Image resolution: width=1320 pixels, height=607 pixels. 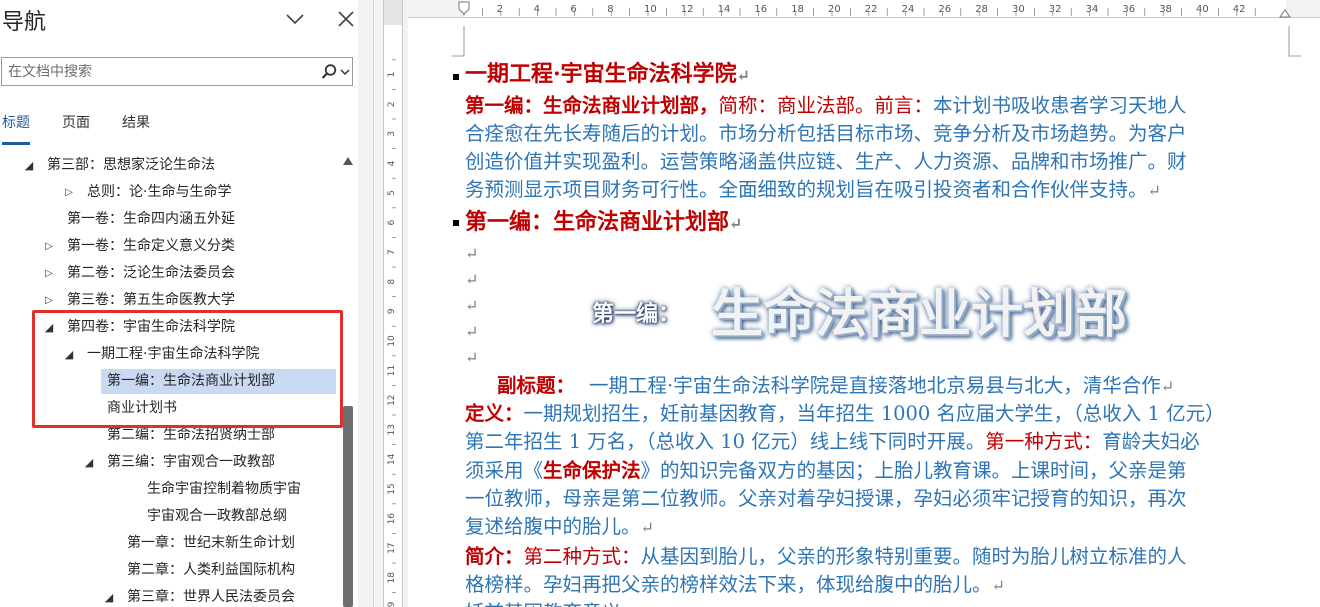 I want to click on nav-title: 导航, so click(x=24, y=22).